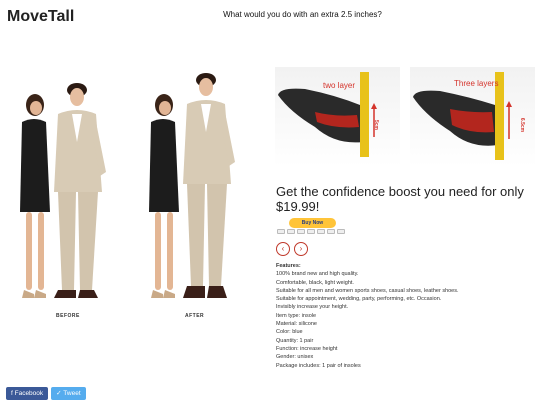 This screenshot has height=405, width=540. What do you see at coordinates (339, 85) in the screenshot?
I see `insole-label-two-layer: two layer` at bounding box center [339, 85].